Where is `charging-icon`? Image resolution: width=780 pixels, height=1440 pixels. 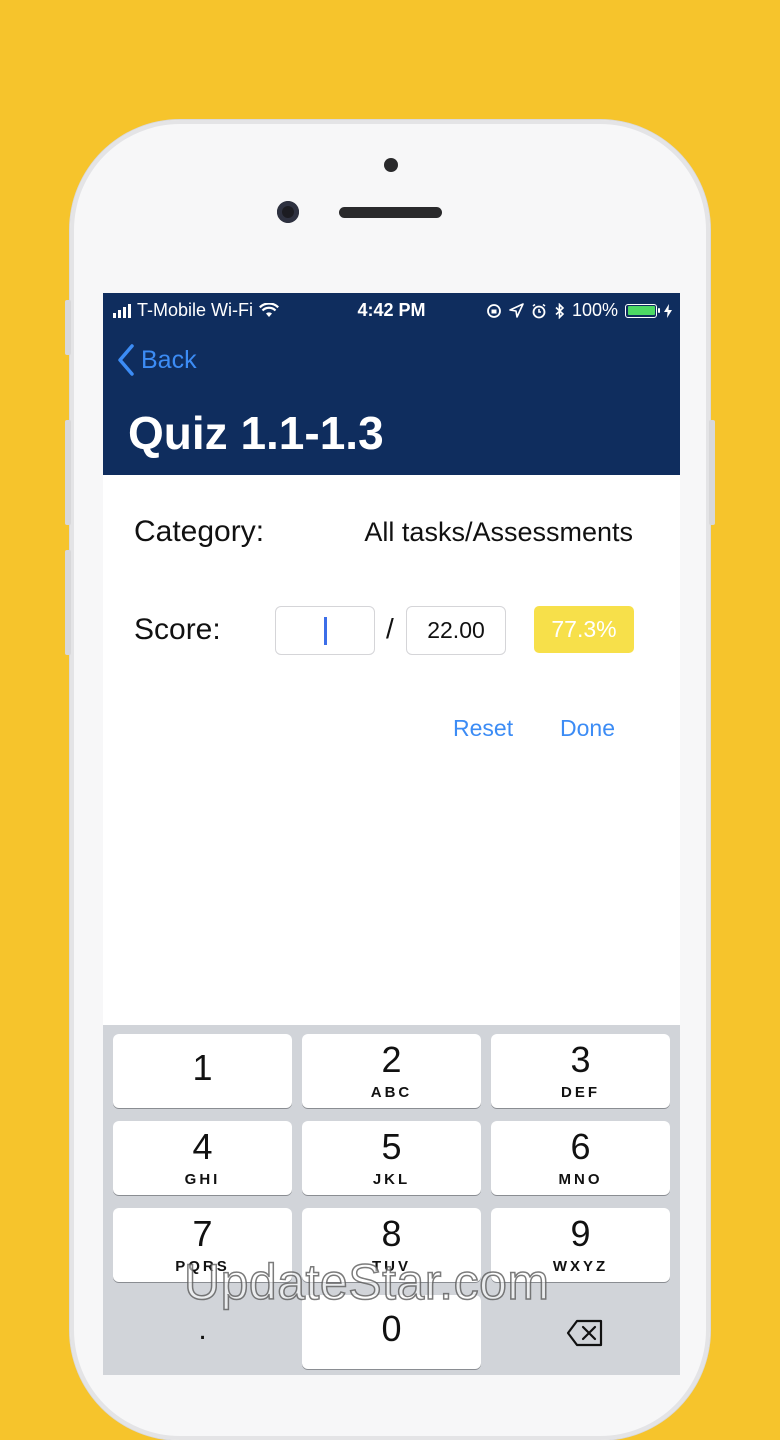 charging-icon is located at coordinates (668, 310).